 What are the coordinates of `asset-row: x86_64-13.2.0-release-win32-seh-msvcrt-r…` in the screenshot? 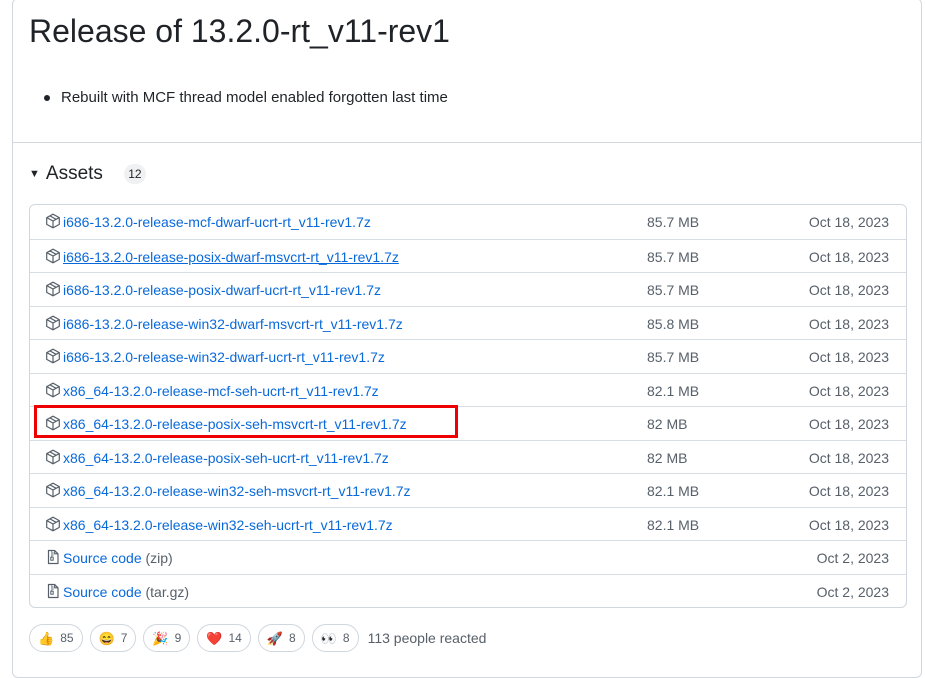 It's located at (468, 490).